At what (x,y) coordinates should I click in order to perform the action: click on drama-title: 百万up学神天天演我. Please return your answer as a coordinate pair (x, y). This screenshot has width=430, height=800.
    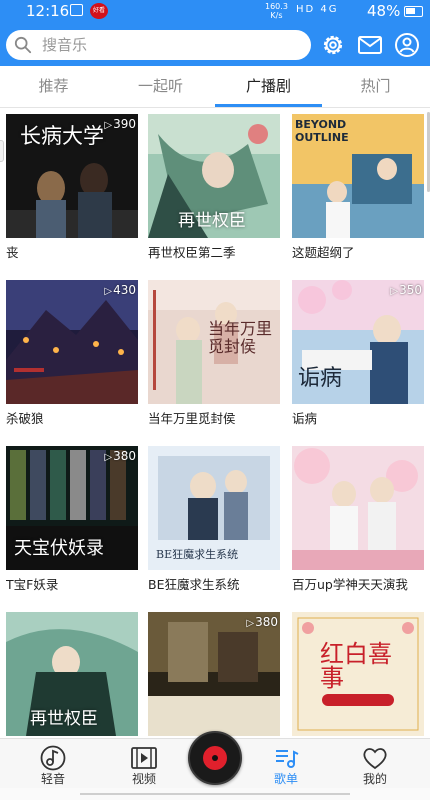
    Looking at the image, I should click on (350, 584).